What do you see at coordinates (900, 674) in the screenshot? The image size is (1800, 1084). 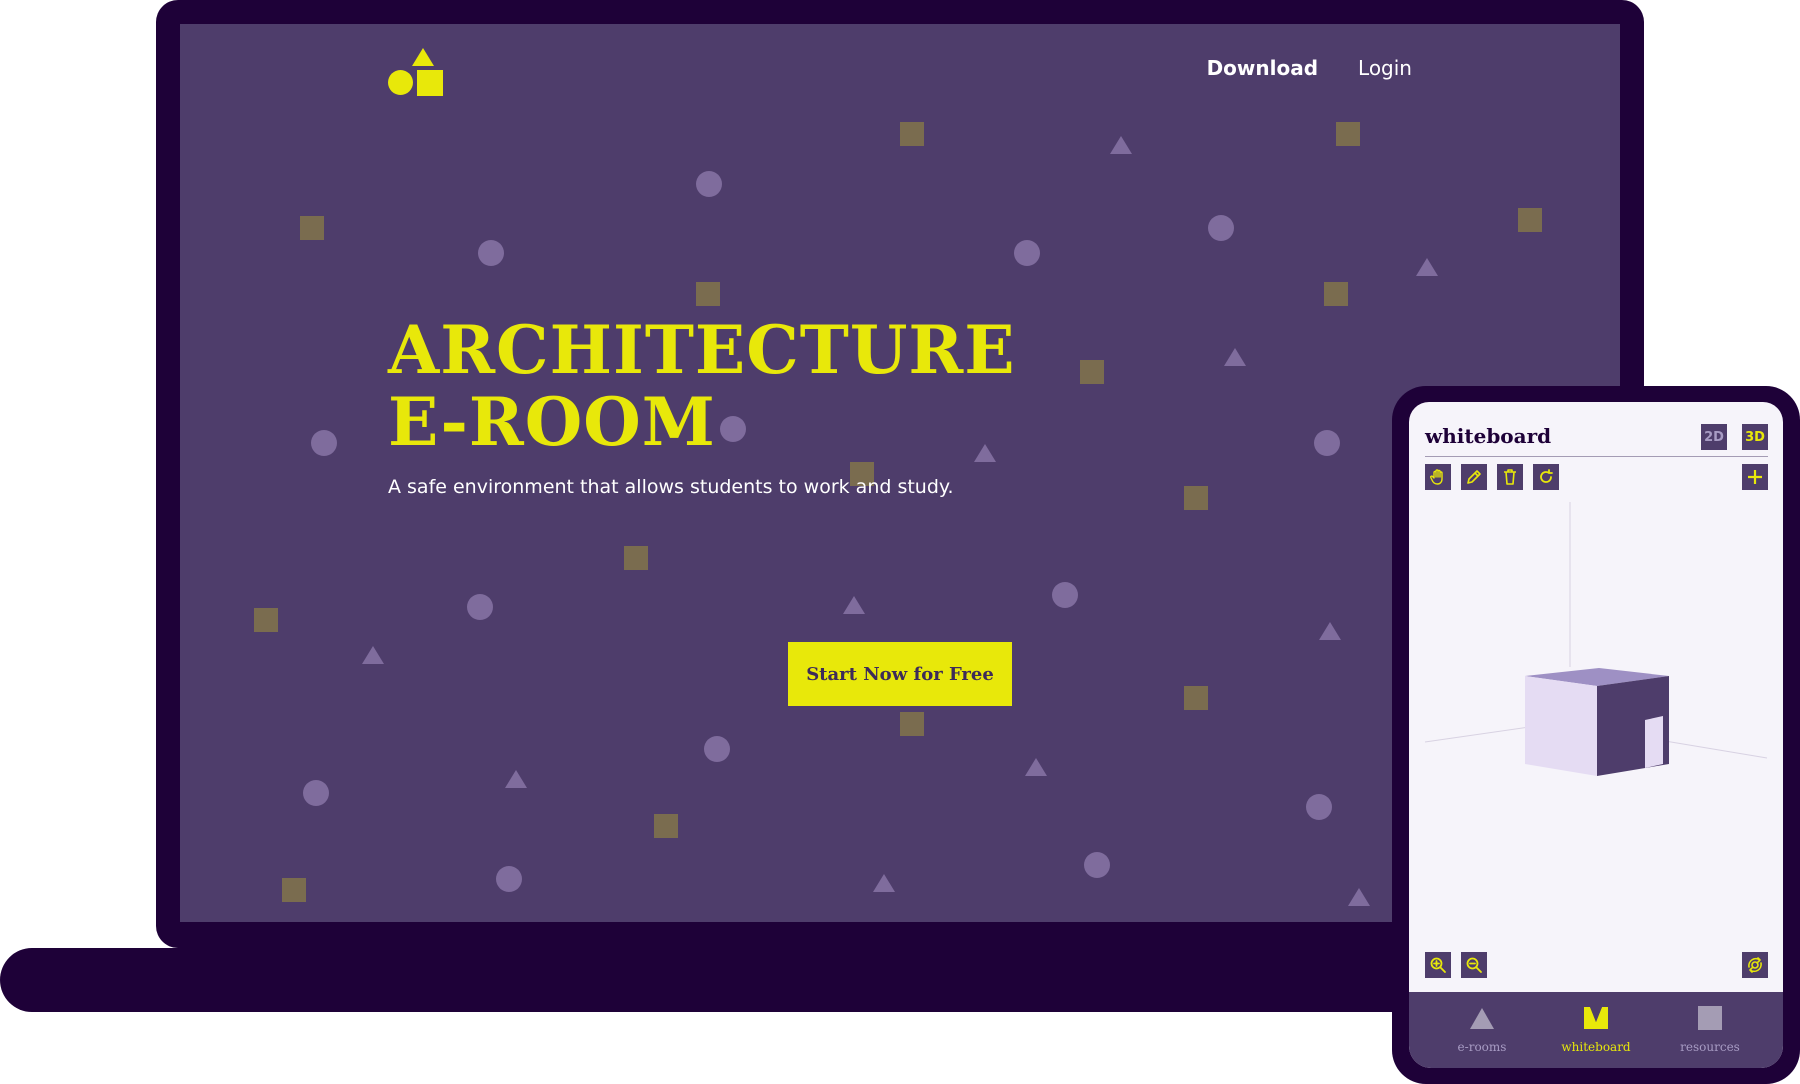 I see `start-now-button: Start Now for Free` at bounding box center [900, 674].